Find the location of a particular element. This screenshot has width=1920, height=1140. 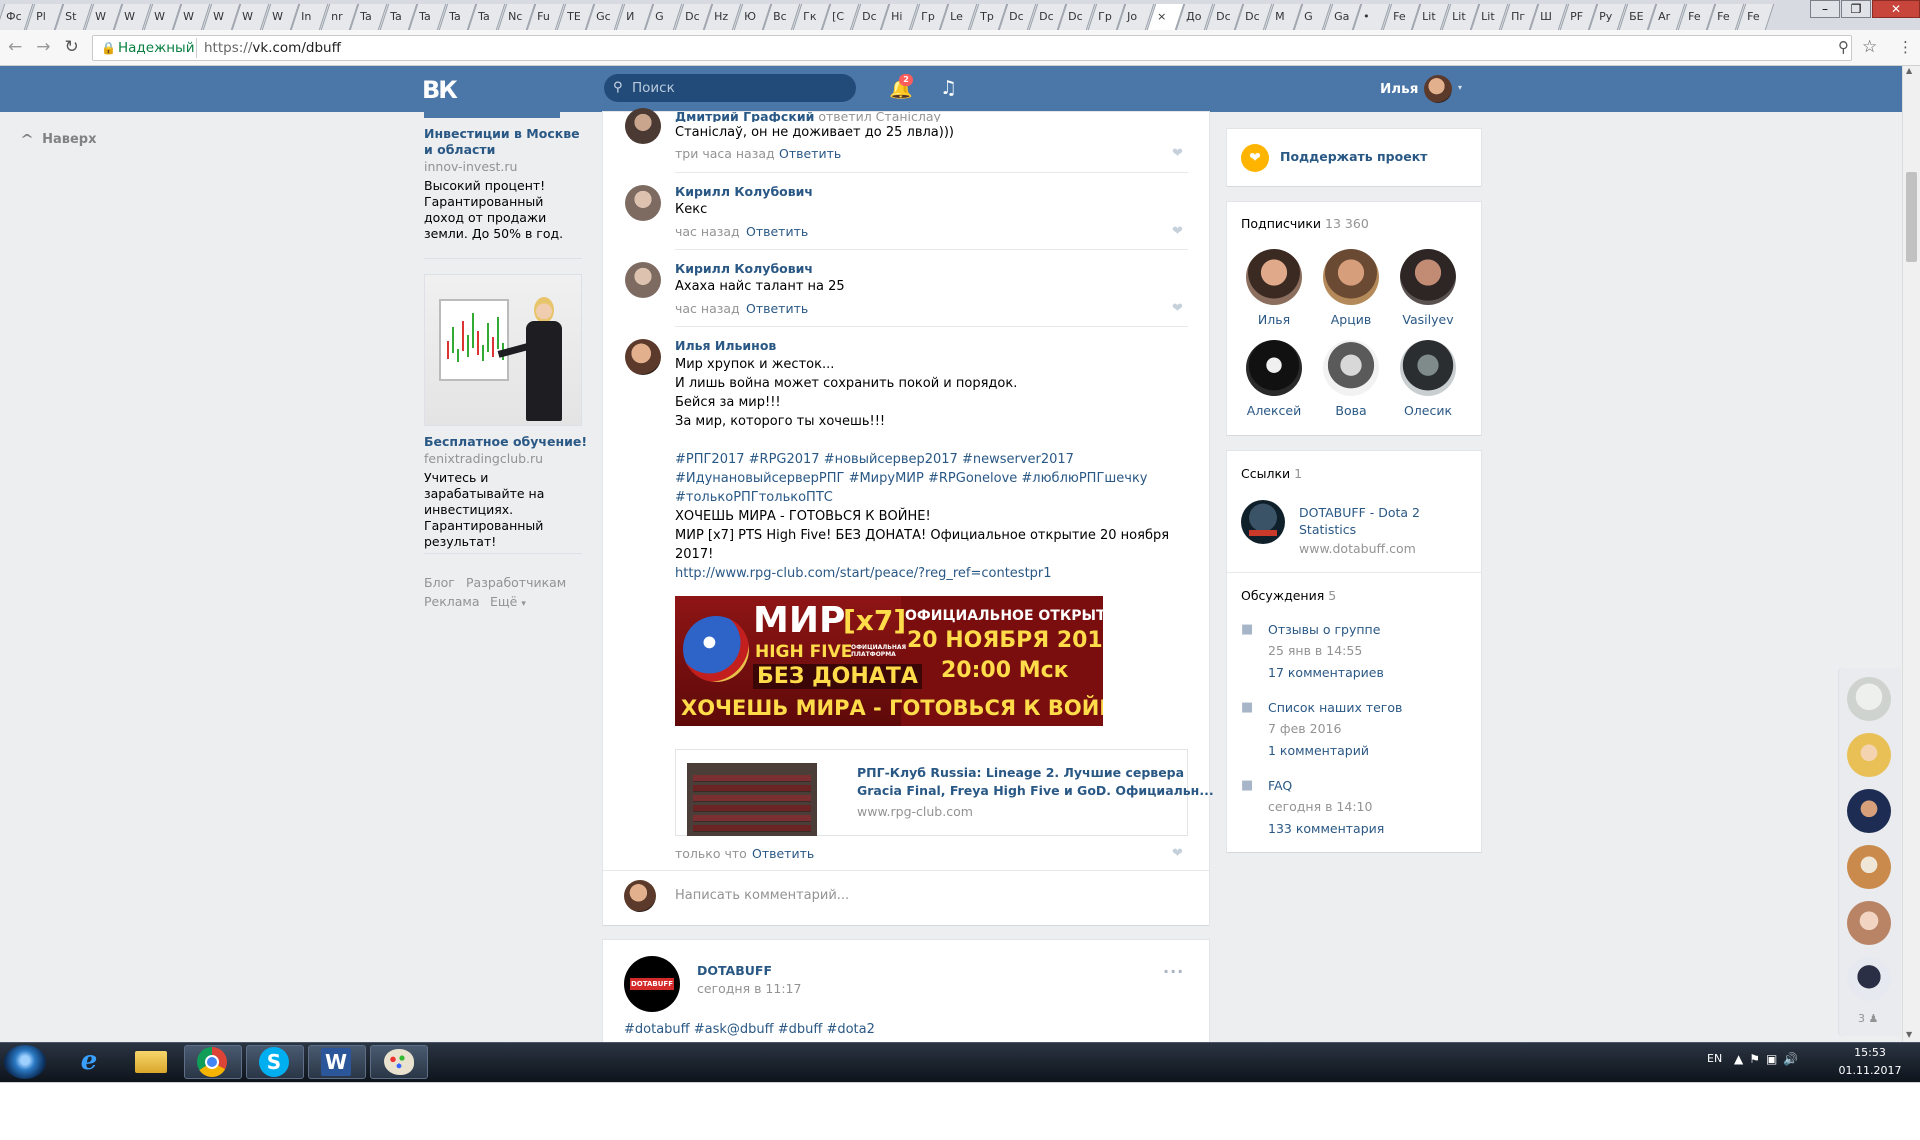

comment-time: час назад is located at coordinates (707, 308).